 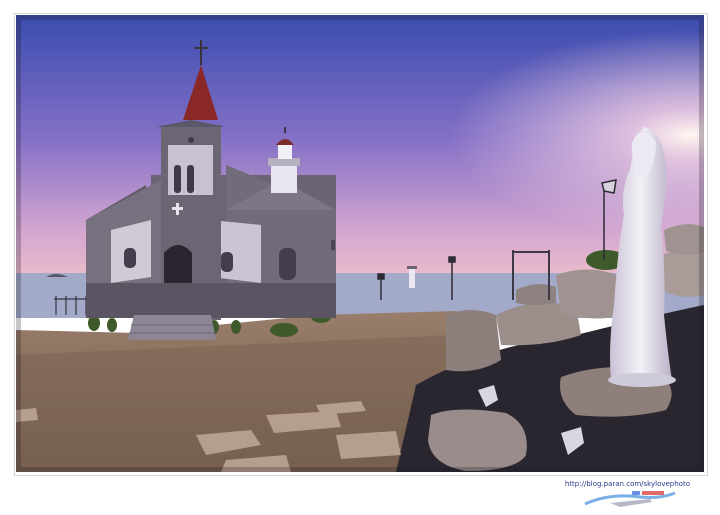 What do you see at coordinates (630, 499) in the screenshot?
I see `watermark-logo-icon` at bounding box center [630, 499].